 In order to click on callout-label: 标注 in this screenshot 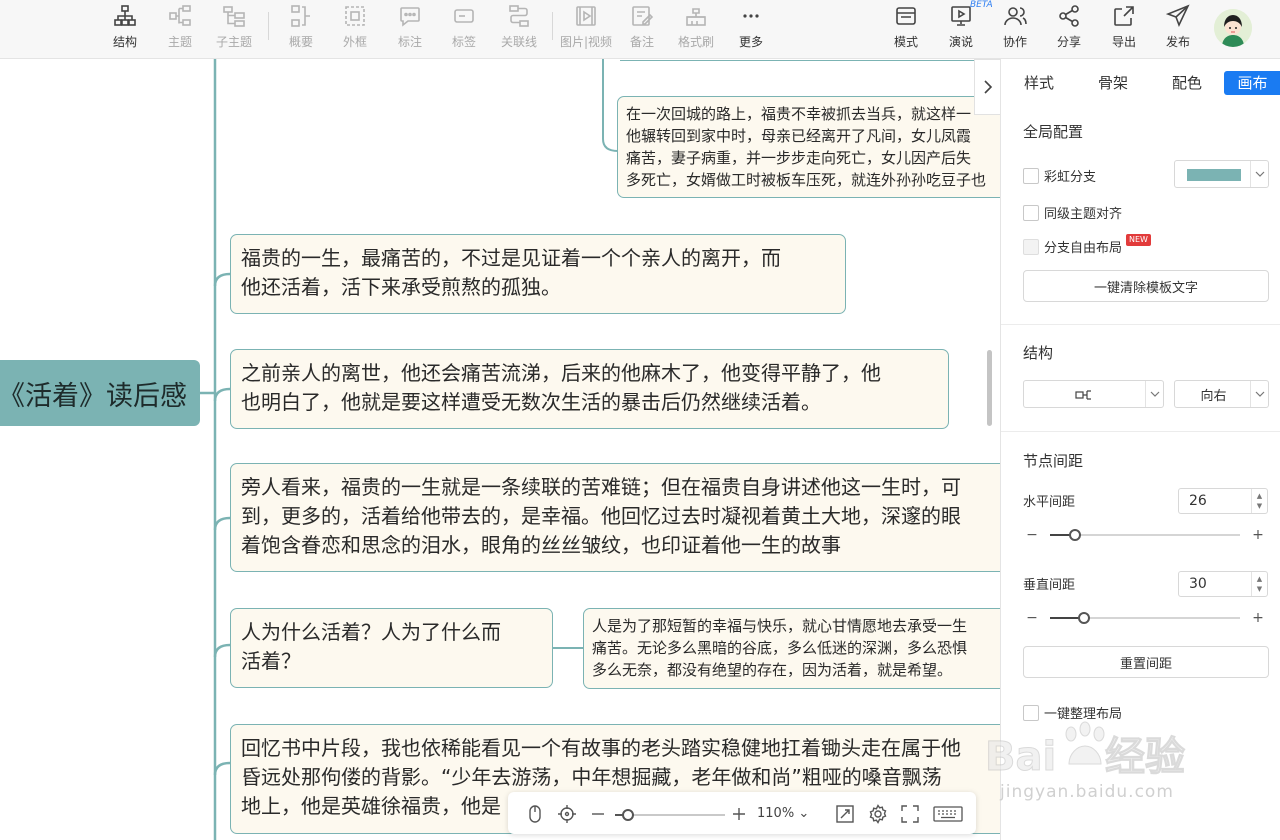, I will do `click(409, 42)`.